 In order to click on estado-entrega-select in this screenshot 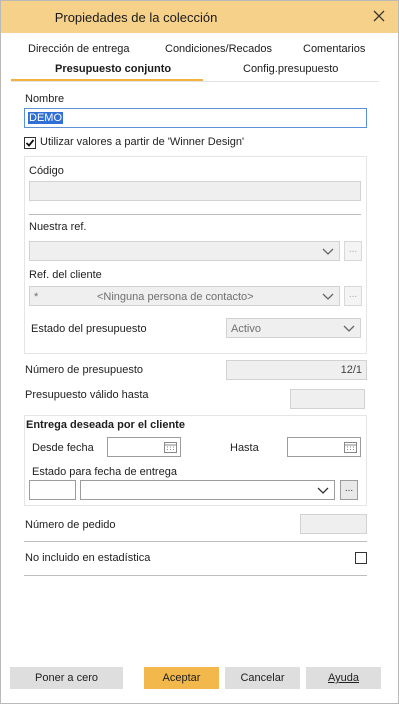, I will do `click(207, 490)`.